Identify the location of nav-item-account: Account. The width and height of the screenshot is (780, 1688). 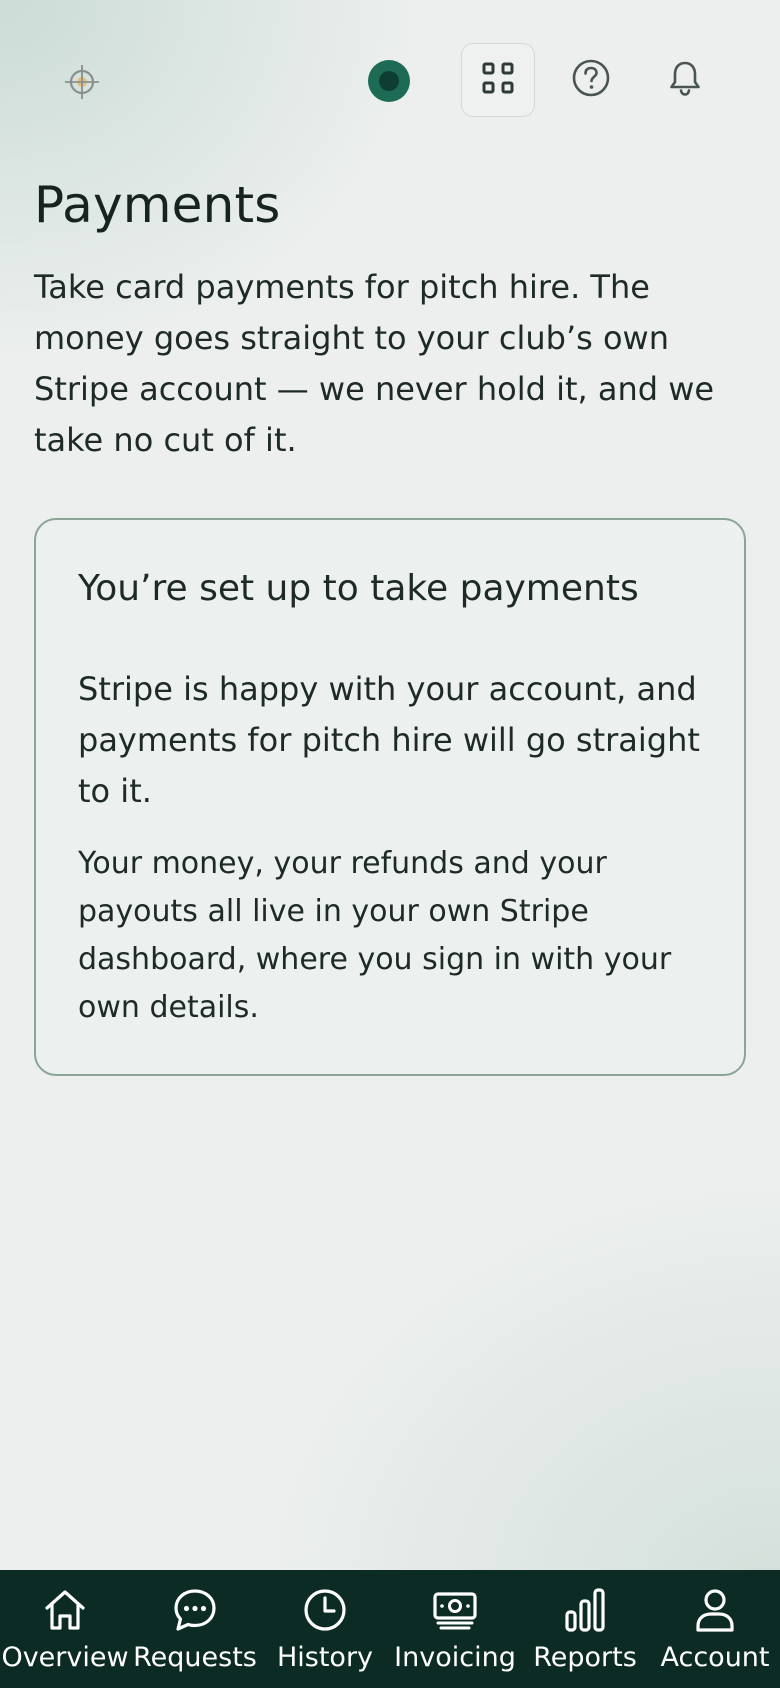
(715, 1629).